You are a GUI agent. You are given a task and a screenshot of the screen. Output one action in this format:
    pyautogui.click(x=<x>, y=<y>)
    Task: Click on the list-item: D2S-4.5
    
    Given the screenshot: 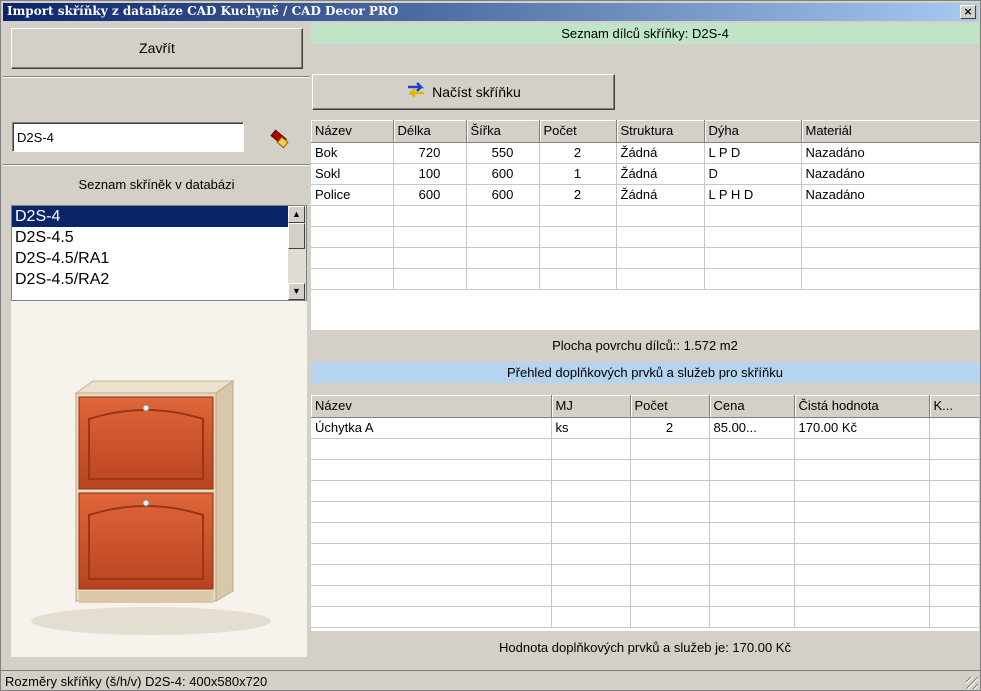 What is the action you would take?
    pyautogui.click(x=150, y=237)
    